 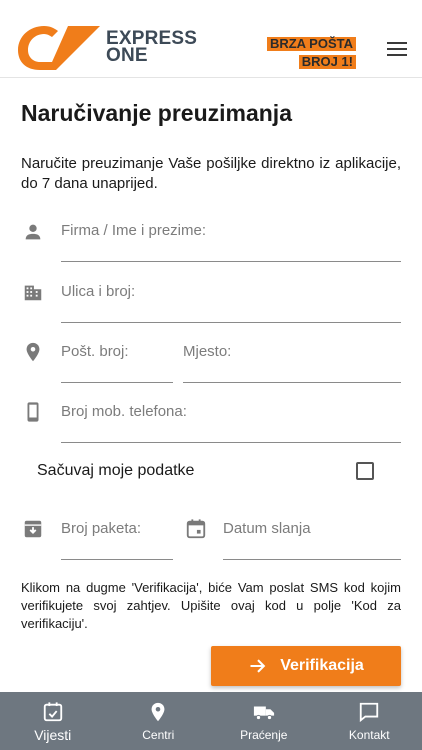 I want to click on mobile-phone-icon, so click(x=33, y=412).